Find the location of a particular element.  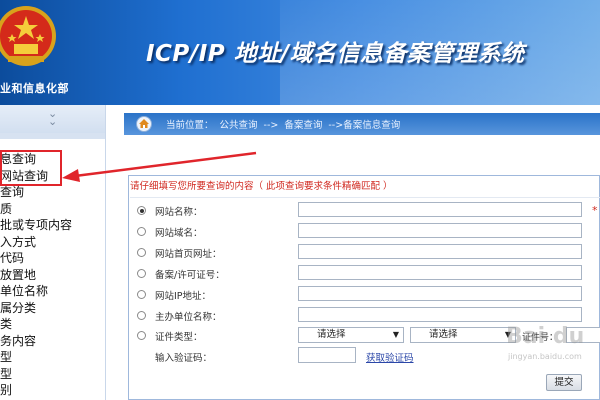

breadcrumb-current: -->备案信息查询 is located at coordinates (364, 125).